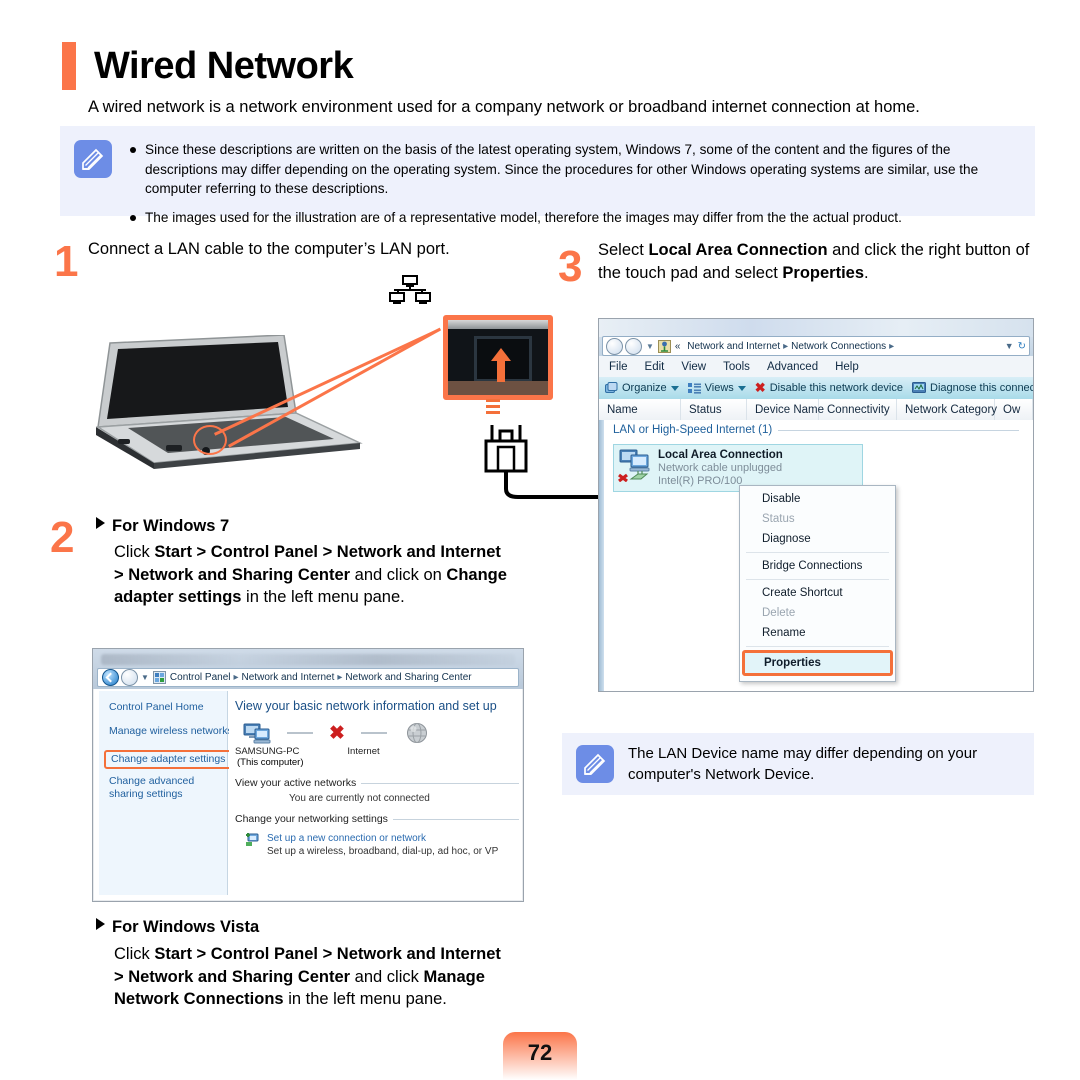  Describe the element at coordinates (359, 798) in the screenshot. I see `ns-active-status: You are currently not connected` at that location.